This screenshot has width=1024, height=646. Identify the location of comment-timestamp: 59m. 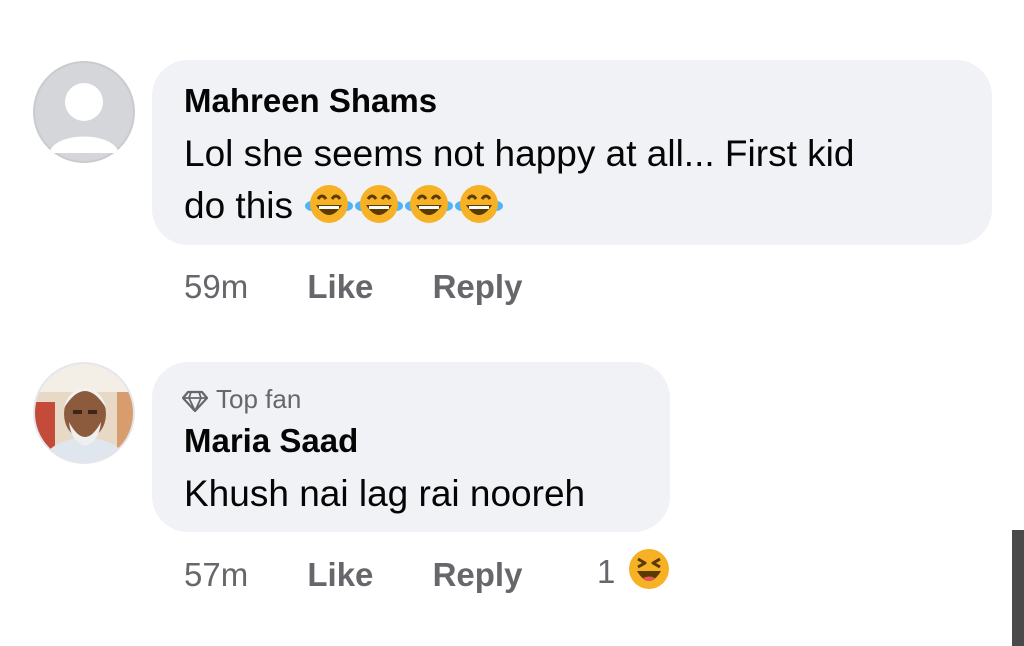
(216, 286).